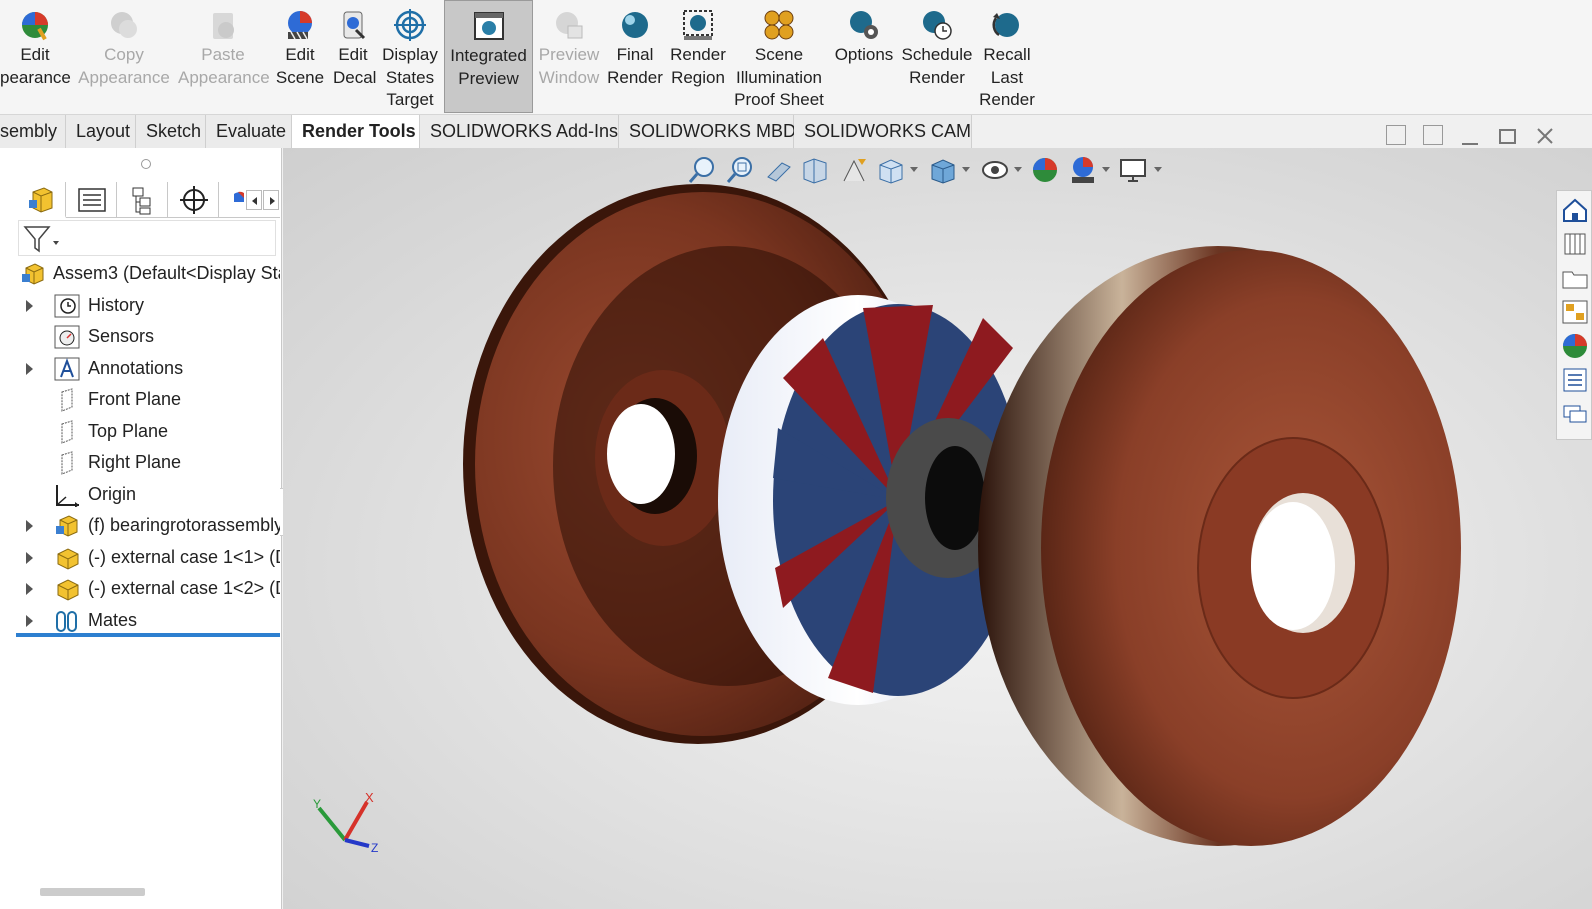  What do you see at coordinates (67, 558) in the screenshot?
I see `part-icon` at bounding box center [67, 558].